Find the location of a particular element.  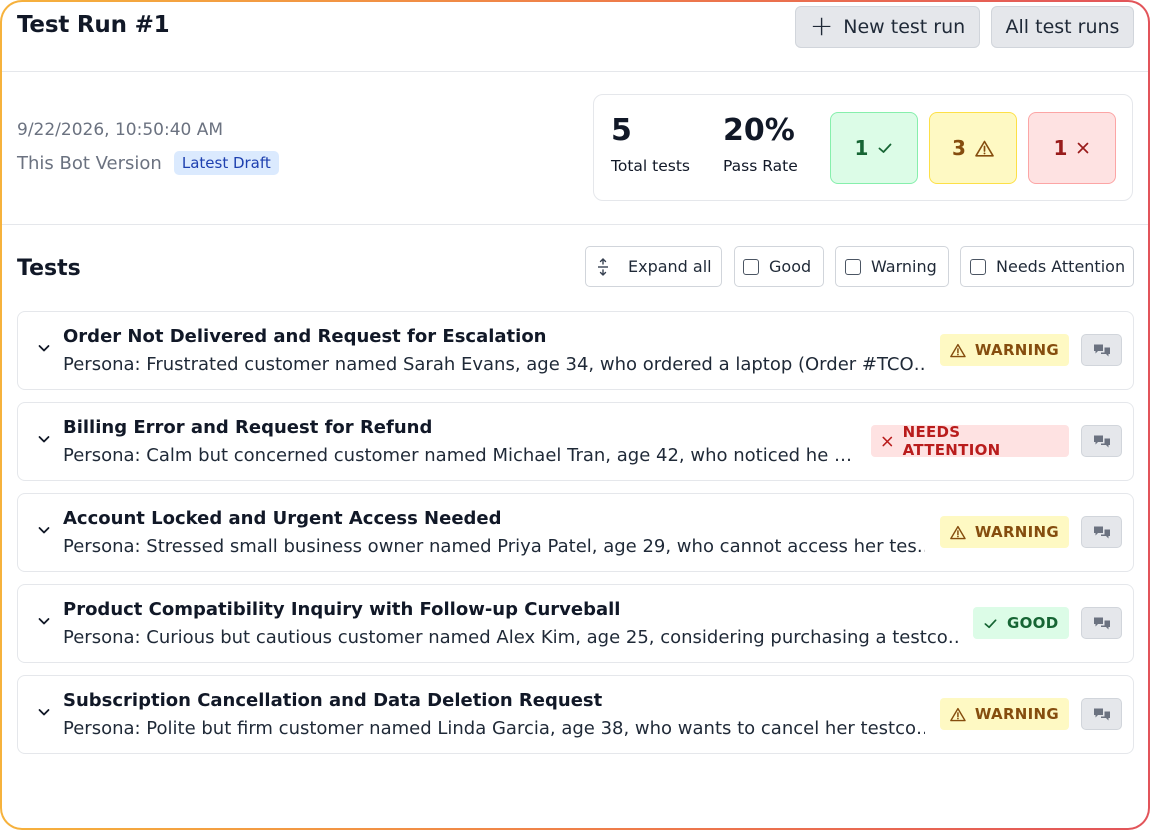

filter-attention-checkbox: Needs Attention is located at coordinates (1047, 266).